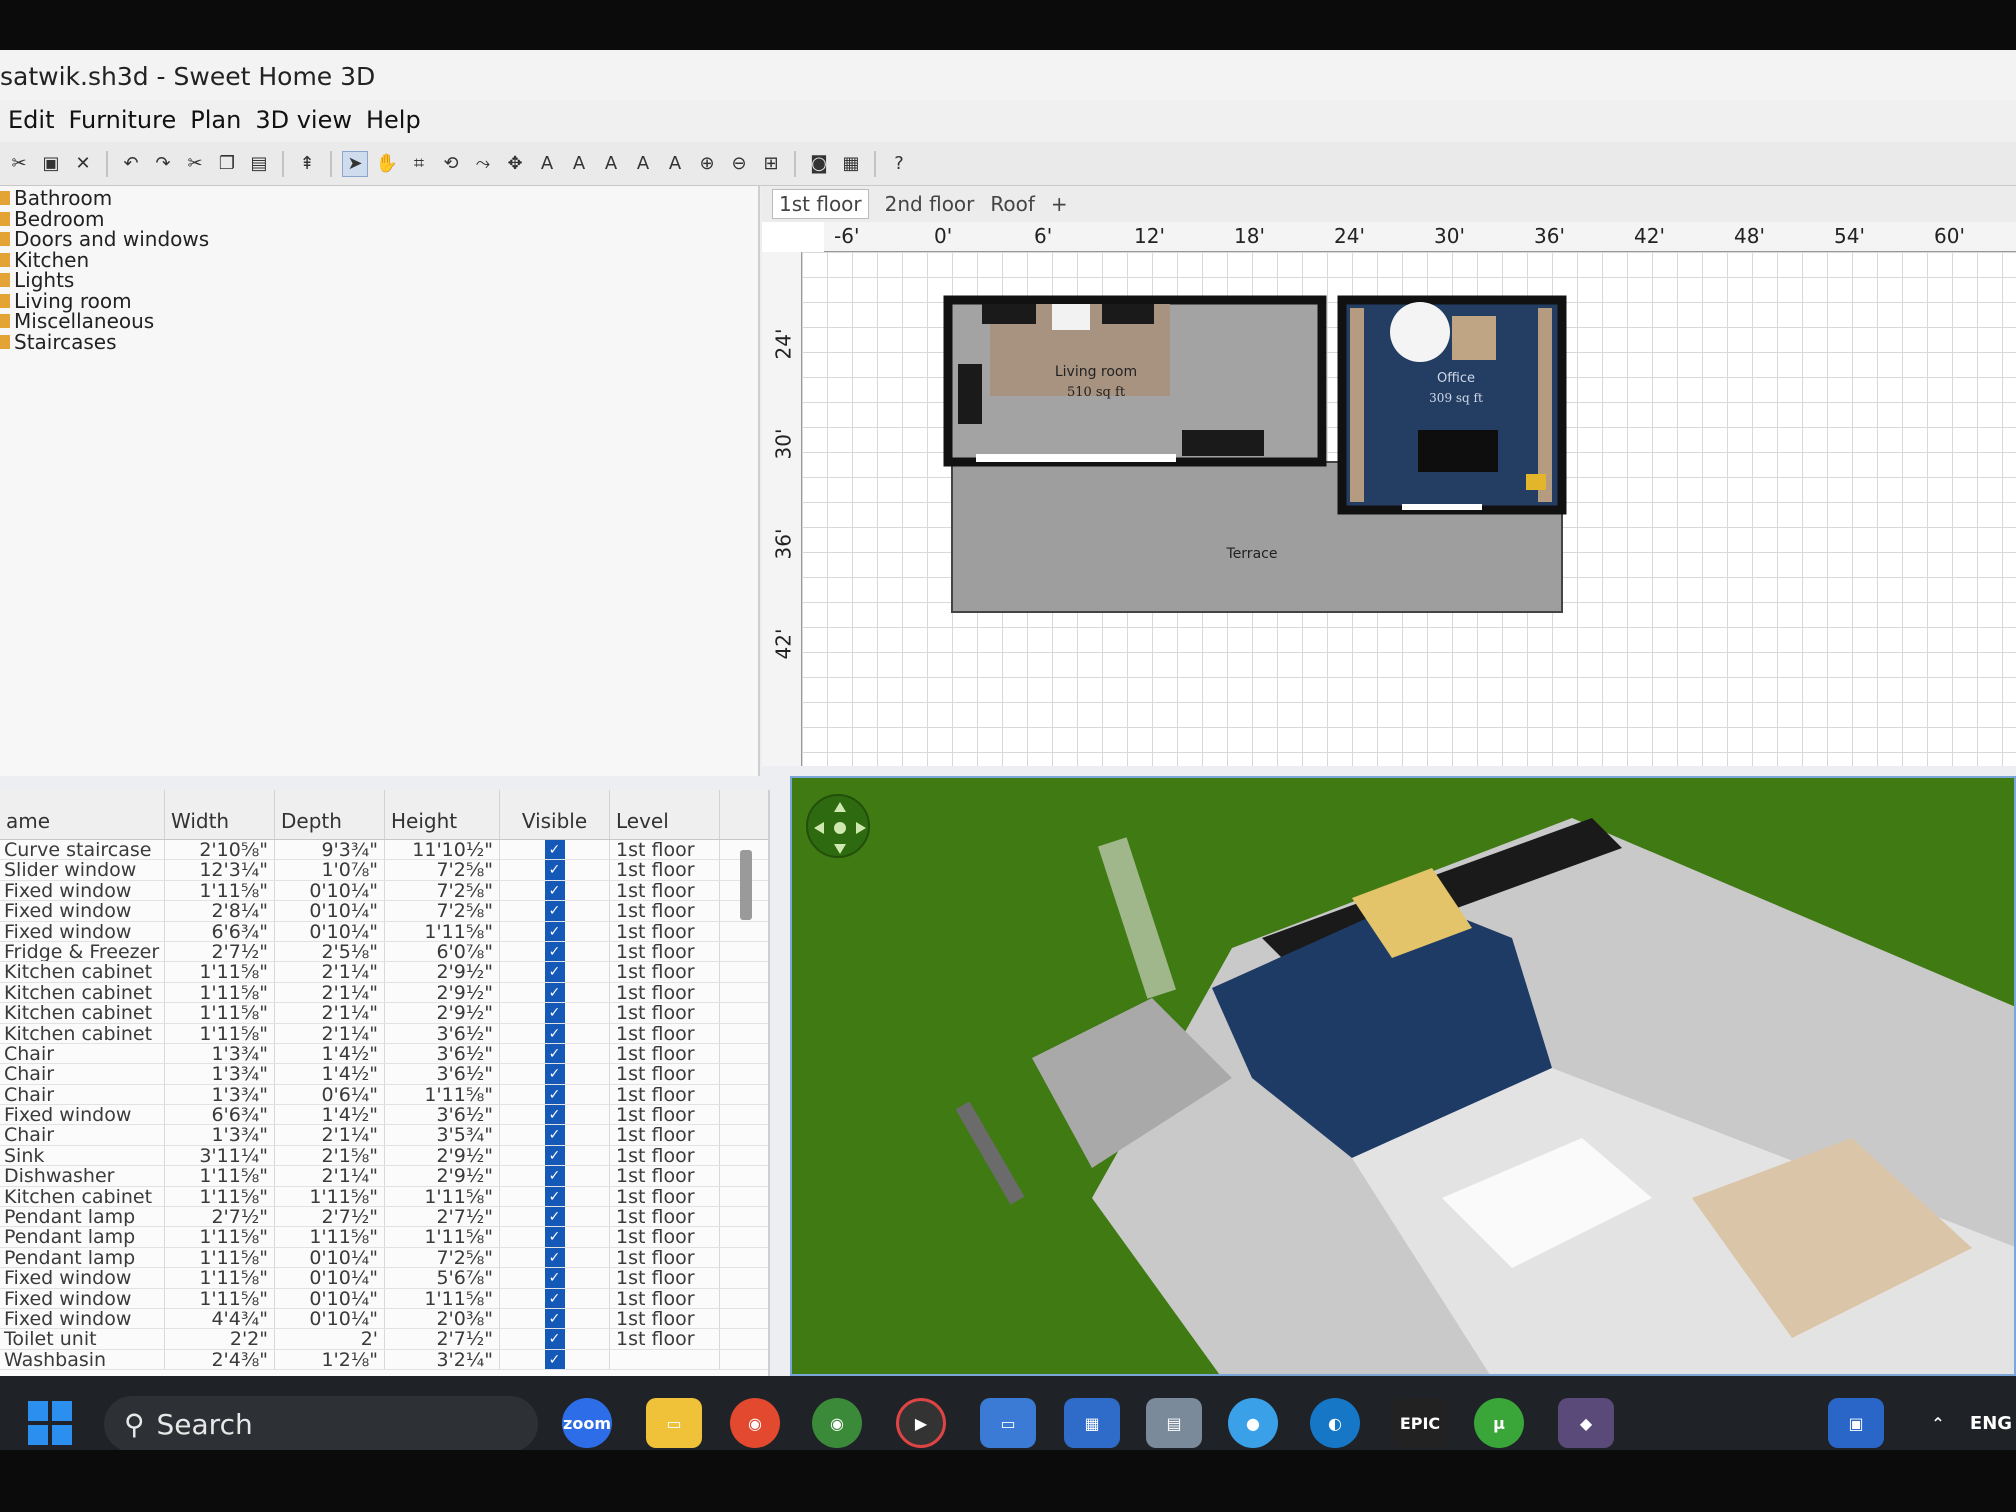  Describe the element at coordinates (321, 1423) in the screenshot. I see `taskbar-search: ⚲ Search` at that location.